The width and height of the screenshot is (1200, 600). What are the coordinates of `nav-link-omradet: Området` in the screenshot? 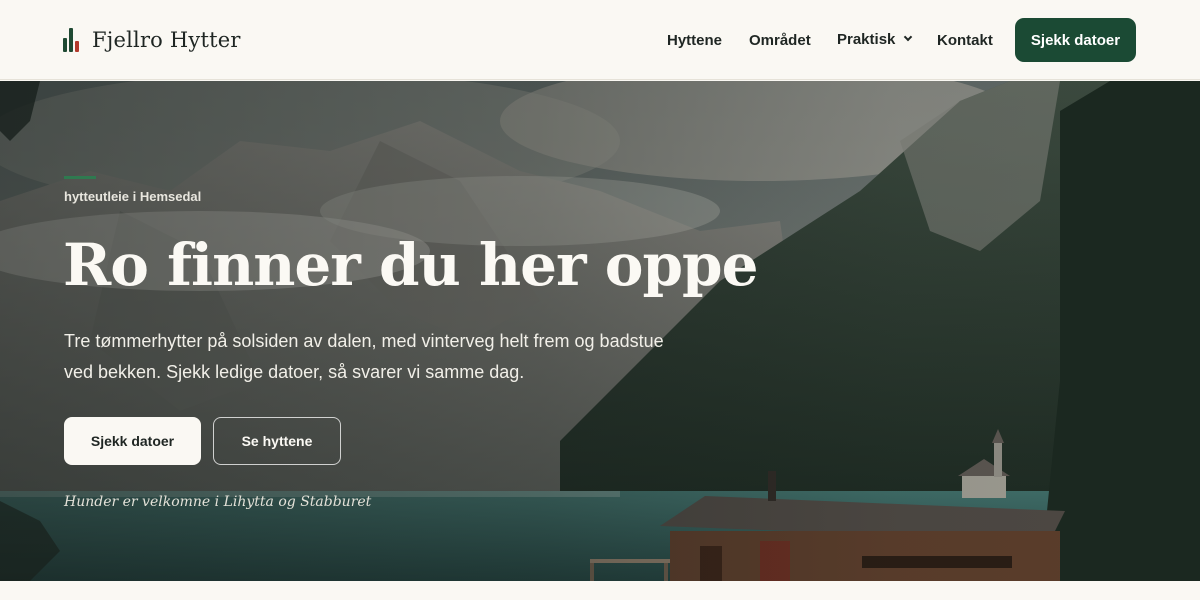 It's located at (780, 40).